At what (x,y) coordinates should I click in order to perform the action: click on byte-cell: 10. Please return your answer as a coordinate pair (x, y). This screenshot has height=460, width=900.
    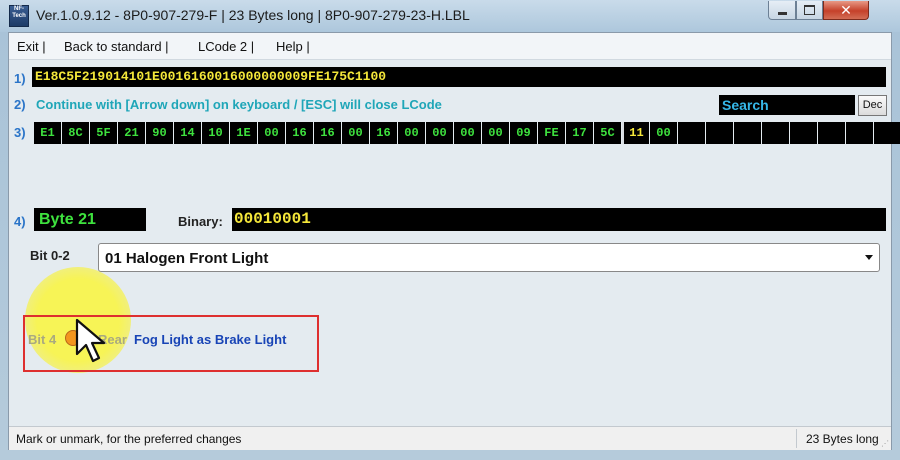
    Looking at the image, I should click on (215, 133).